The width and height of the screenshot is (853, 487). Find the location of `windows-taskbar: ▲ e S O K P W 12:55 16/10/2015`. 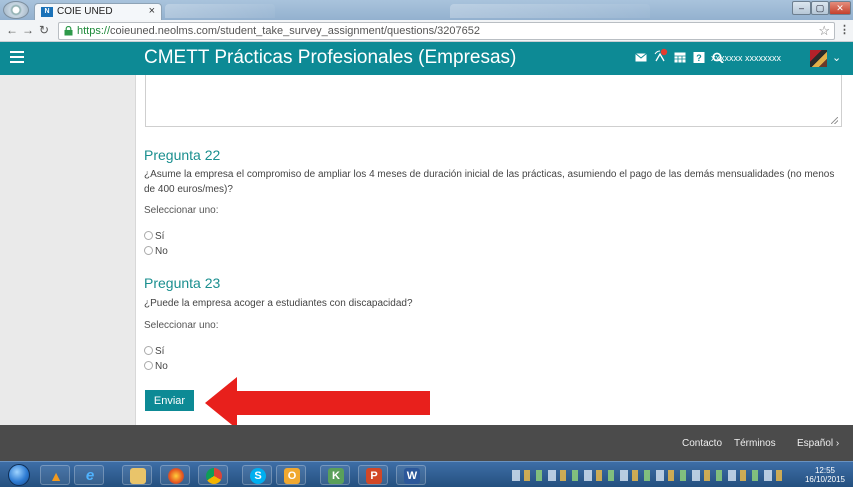

windows-taskbar: ▲ e S O K P W 12:55 16/10/2015 is located at coordinates (426, 474).